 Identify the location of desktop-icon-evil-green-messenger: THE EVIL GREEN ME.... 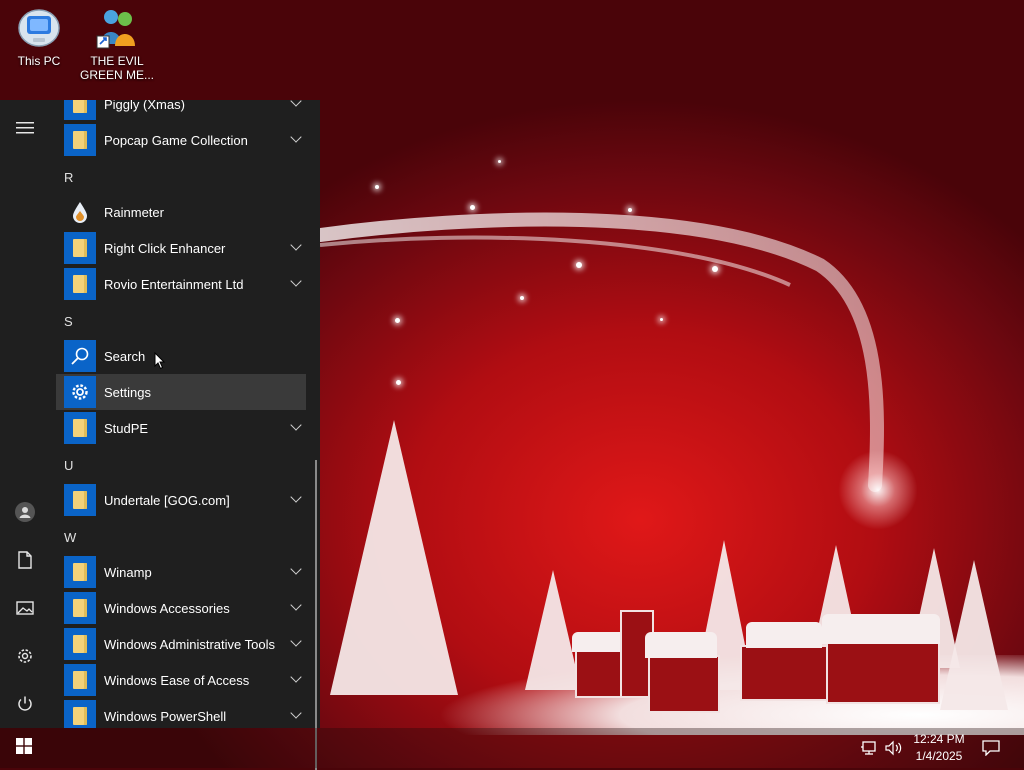
(117, 44).